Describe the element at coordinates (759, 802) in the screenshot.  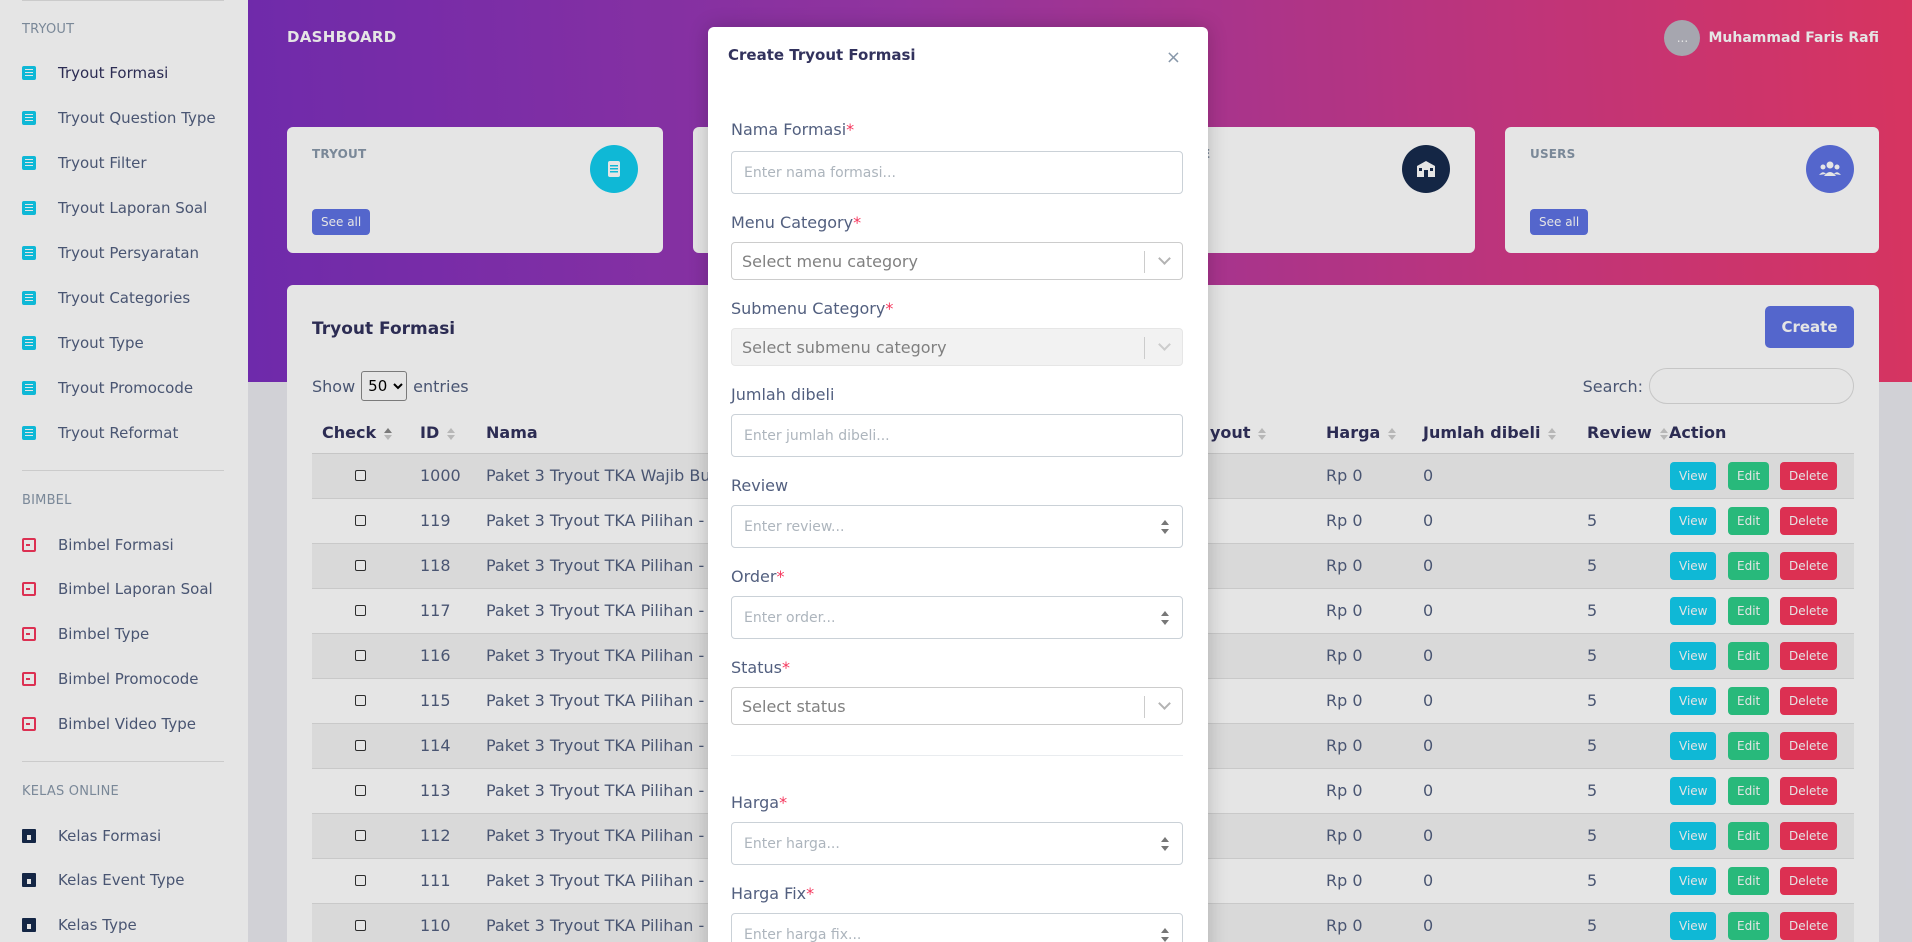
I see `harga-label: Harga*` at that location.